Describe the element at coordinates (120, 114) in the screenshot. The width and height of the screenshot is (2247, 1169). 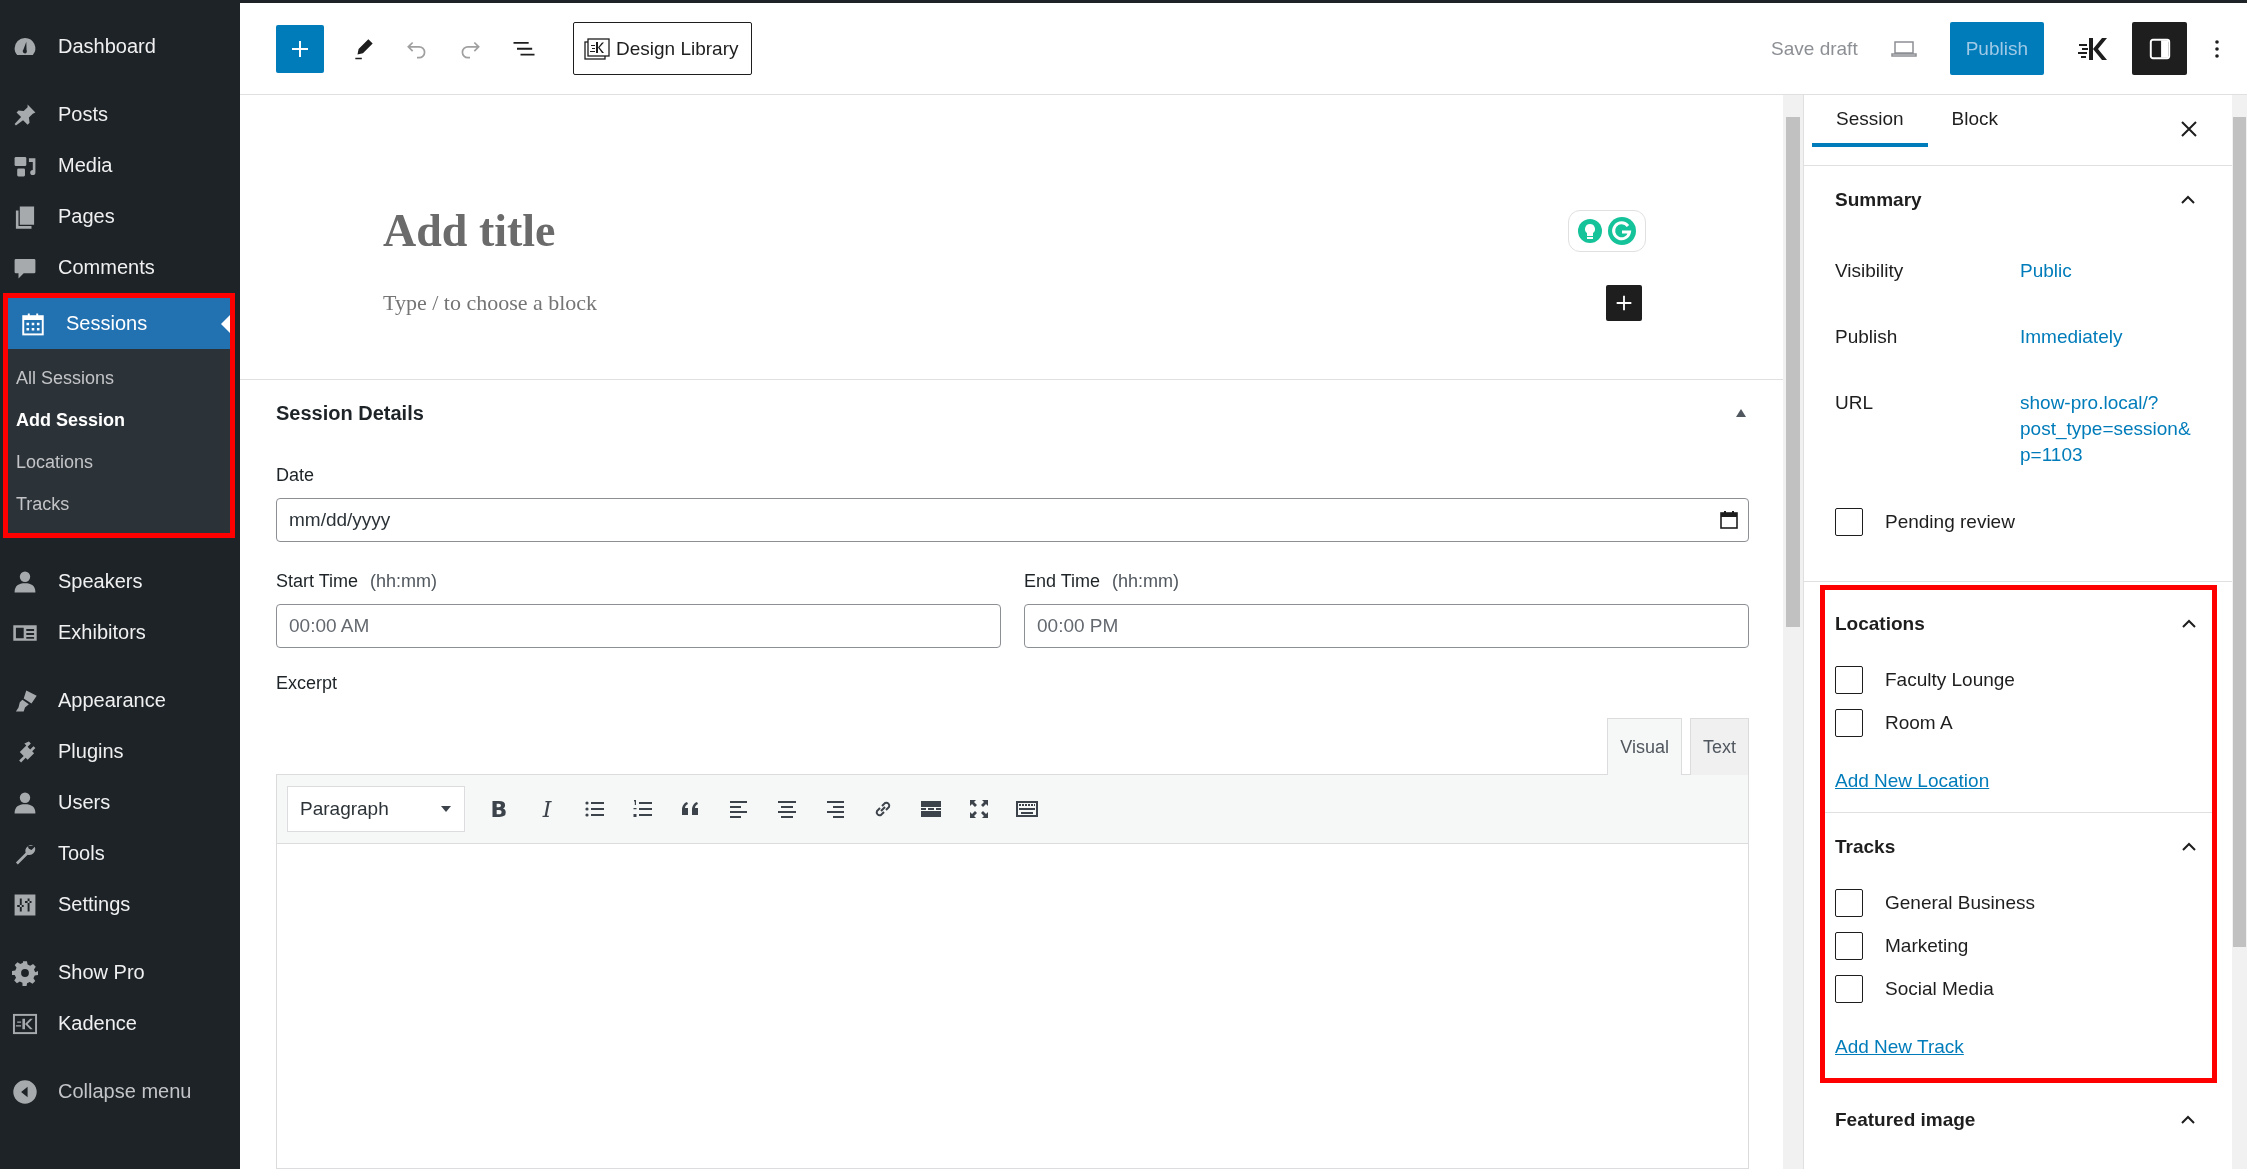
I see `menu-item: Posts` at that location.